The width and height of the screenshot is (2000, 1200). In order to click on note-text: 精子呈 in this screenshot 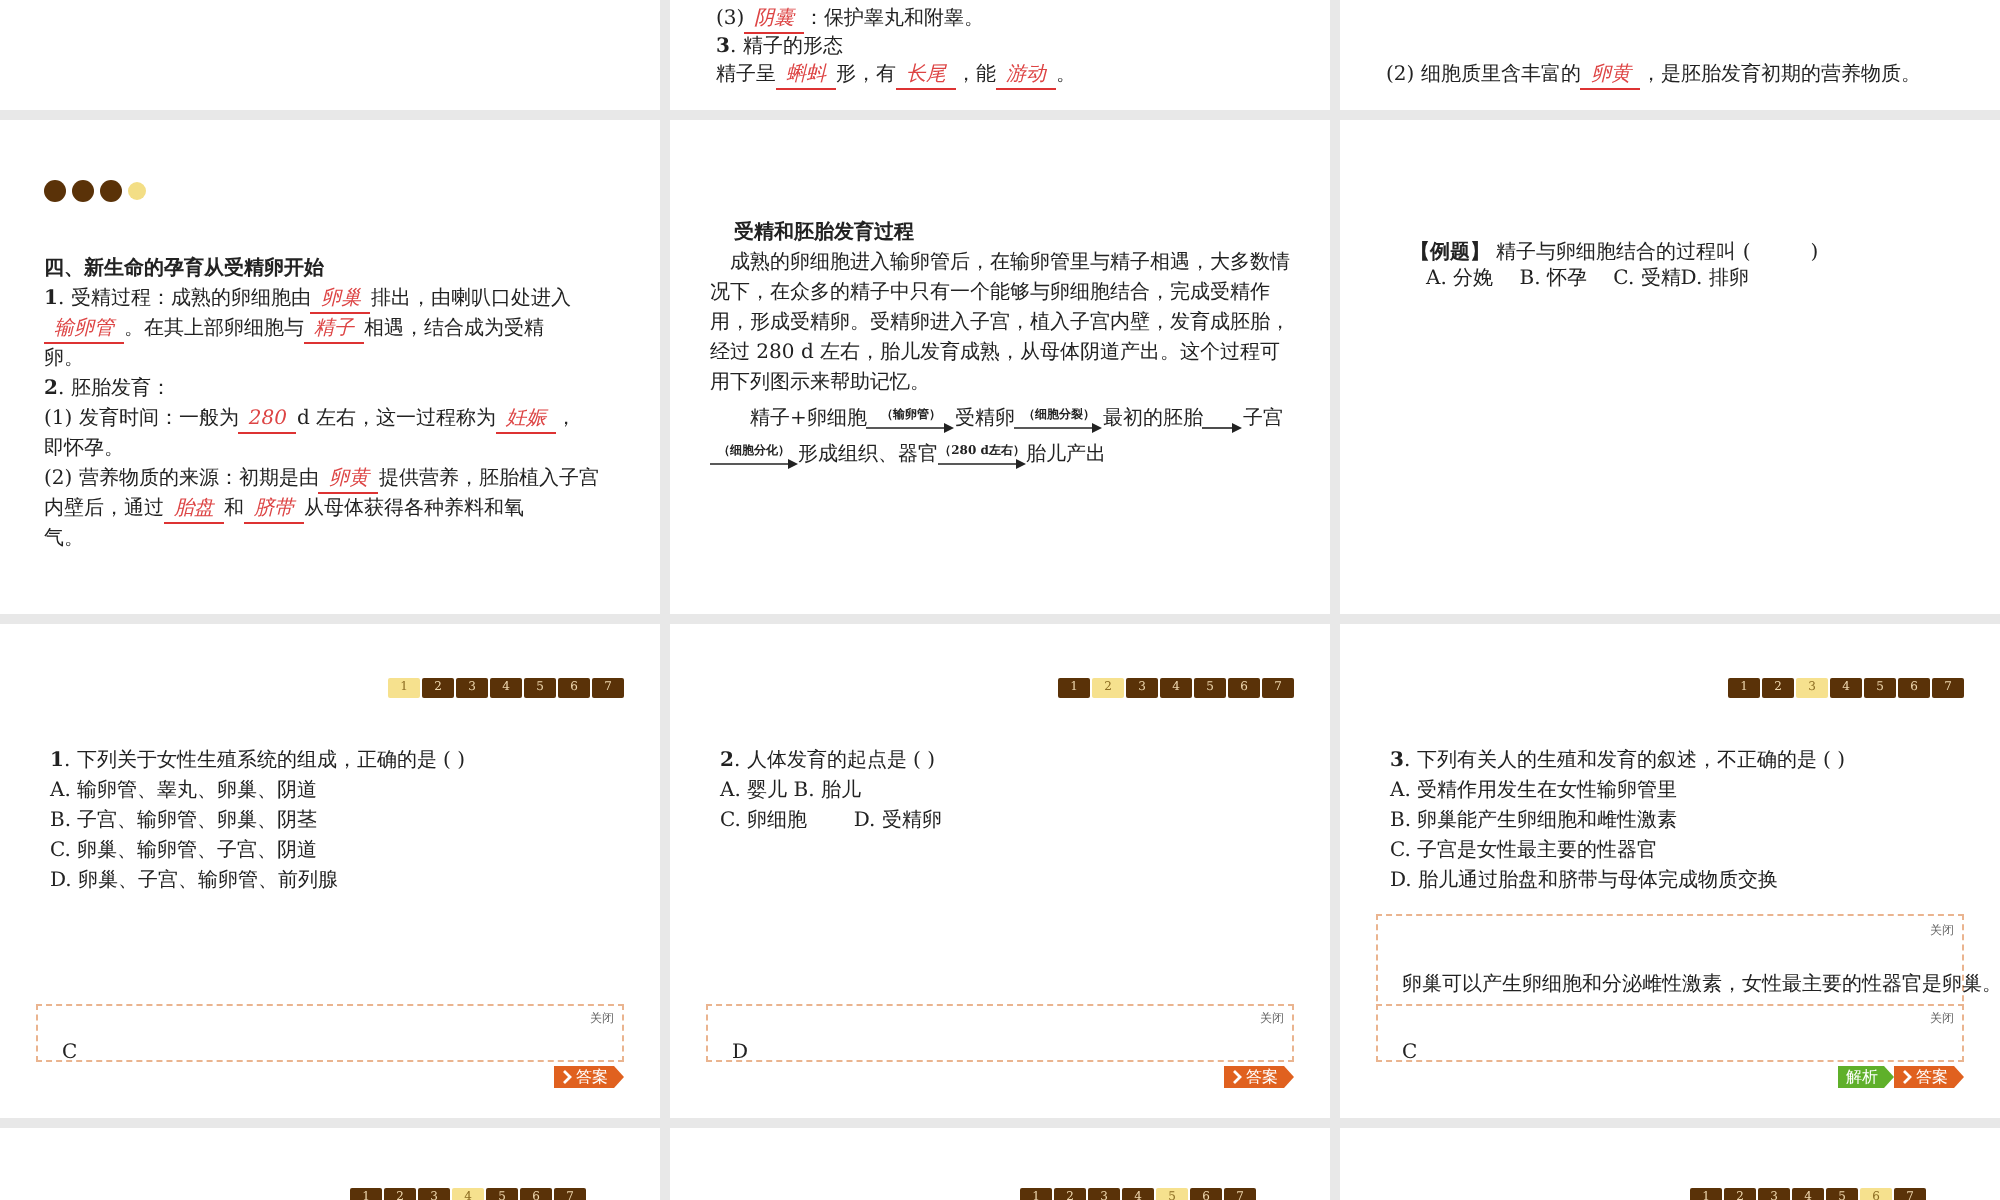, I will do `click(746, 75)`.